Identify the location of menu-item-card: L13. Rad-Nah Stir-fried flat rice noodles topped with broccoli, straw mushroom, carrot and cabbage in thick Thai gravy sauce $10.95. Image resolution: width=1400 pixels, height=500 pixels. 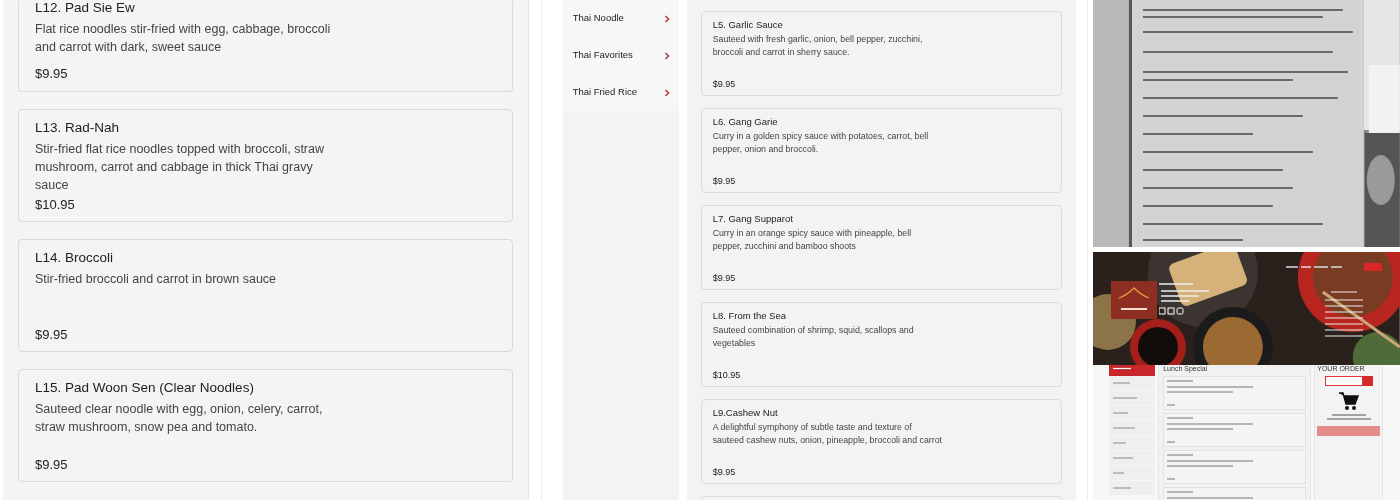
(265, 165).